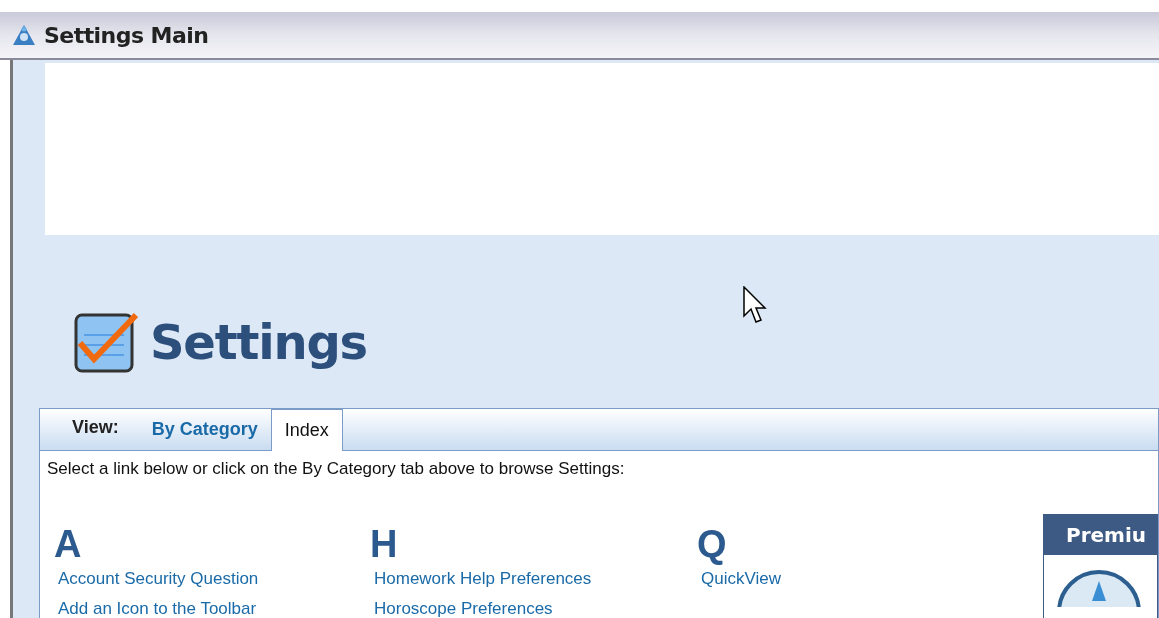 The image size is (1159, 618). What do you see at coordinates (24, 35) in the screenshot?
I see `app-logo-icon` at bounding box center [24, 35].